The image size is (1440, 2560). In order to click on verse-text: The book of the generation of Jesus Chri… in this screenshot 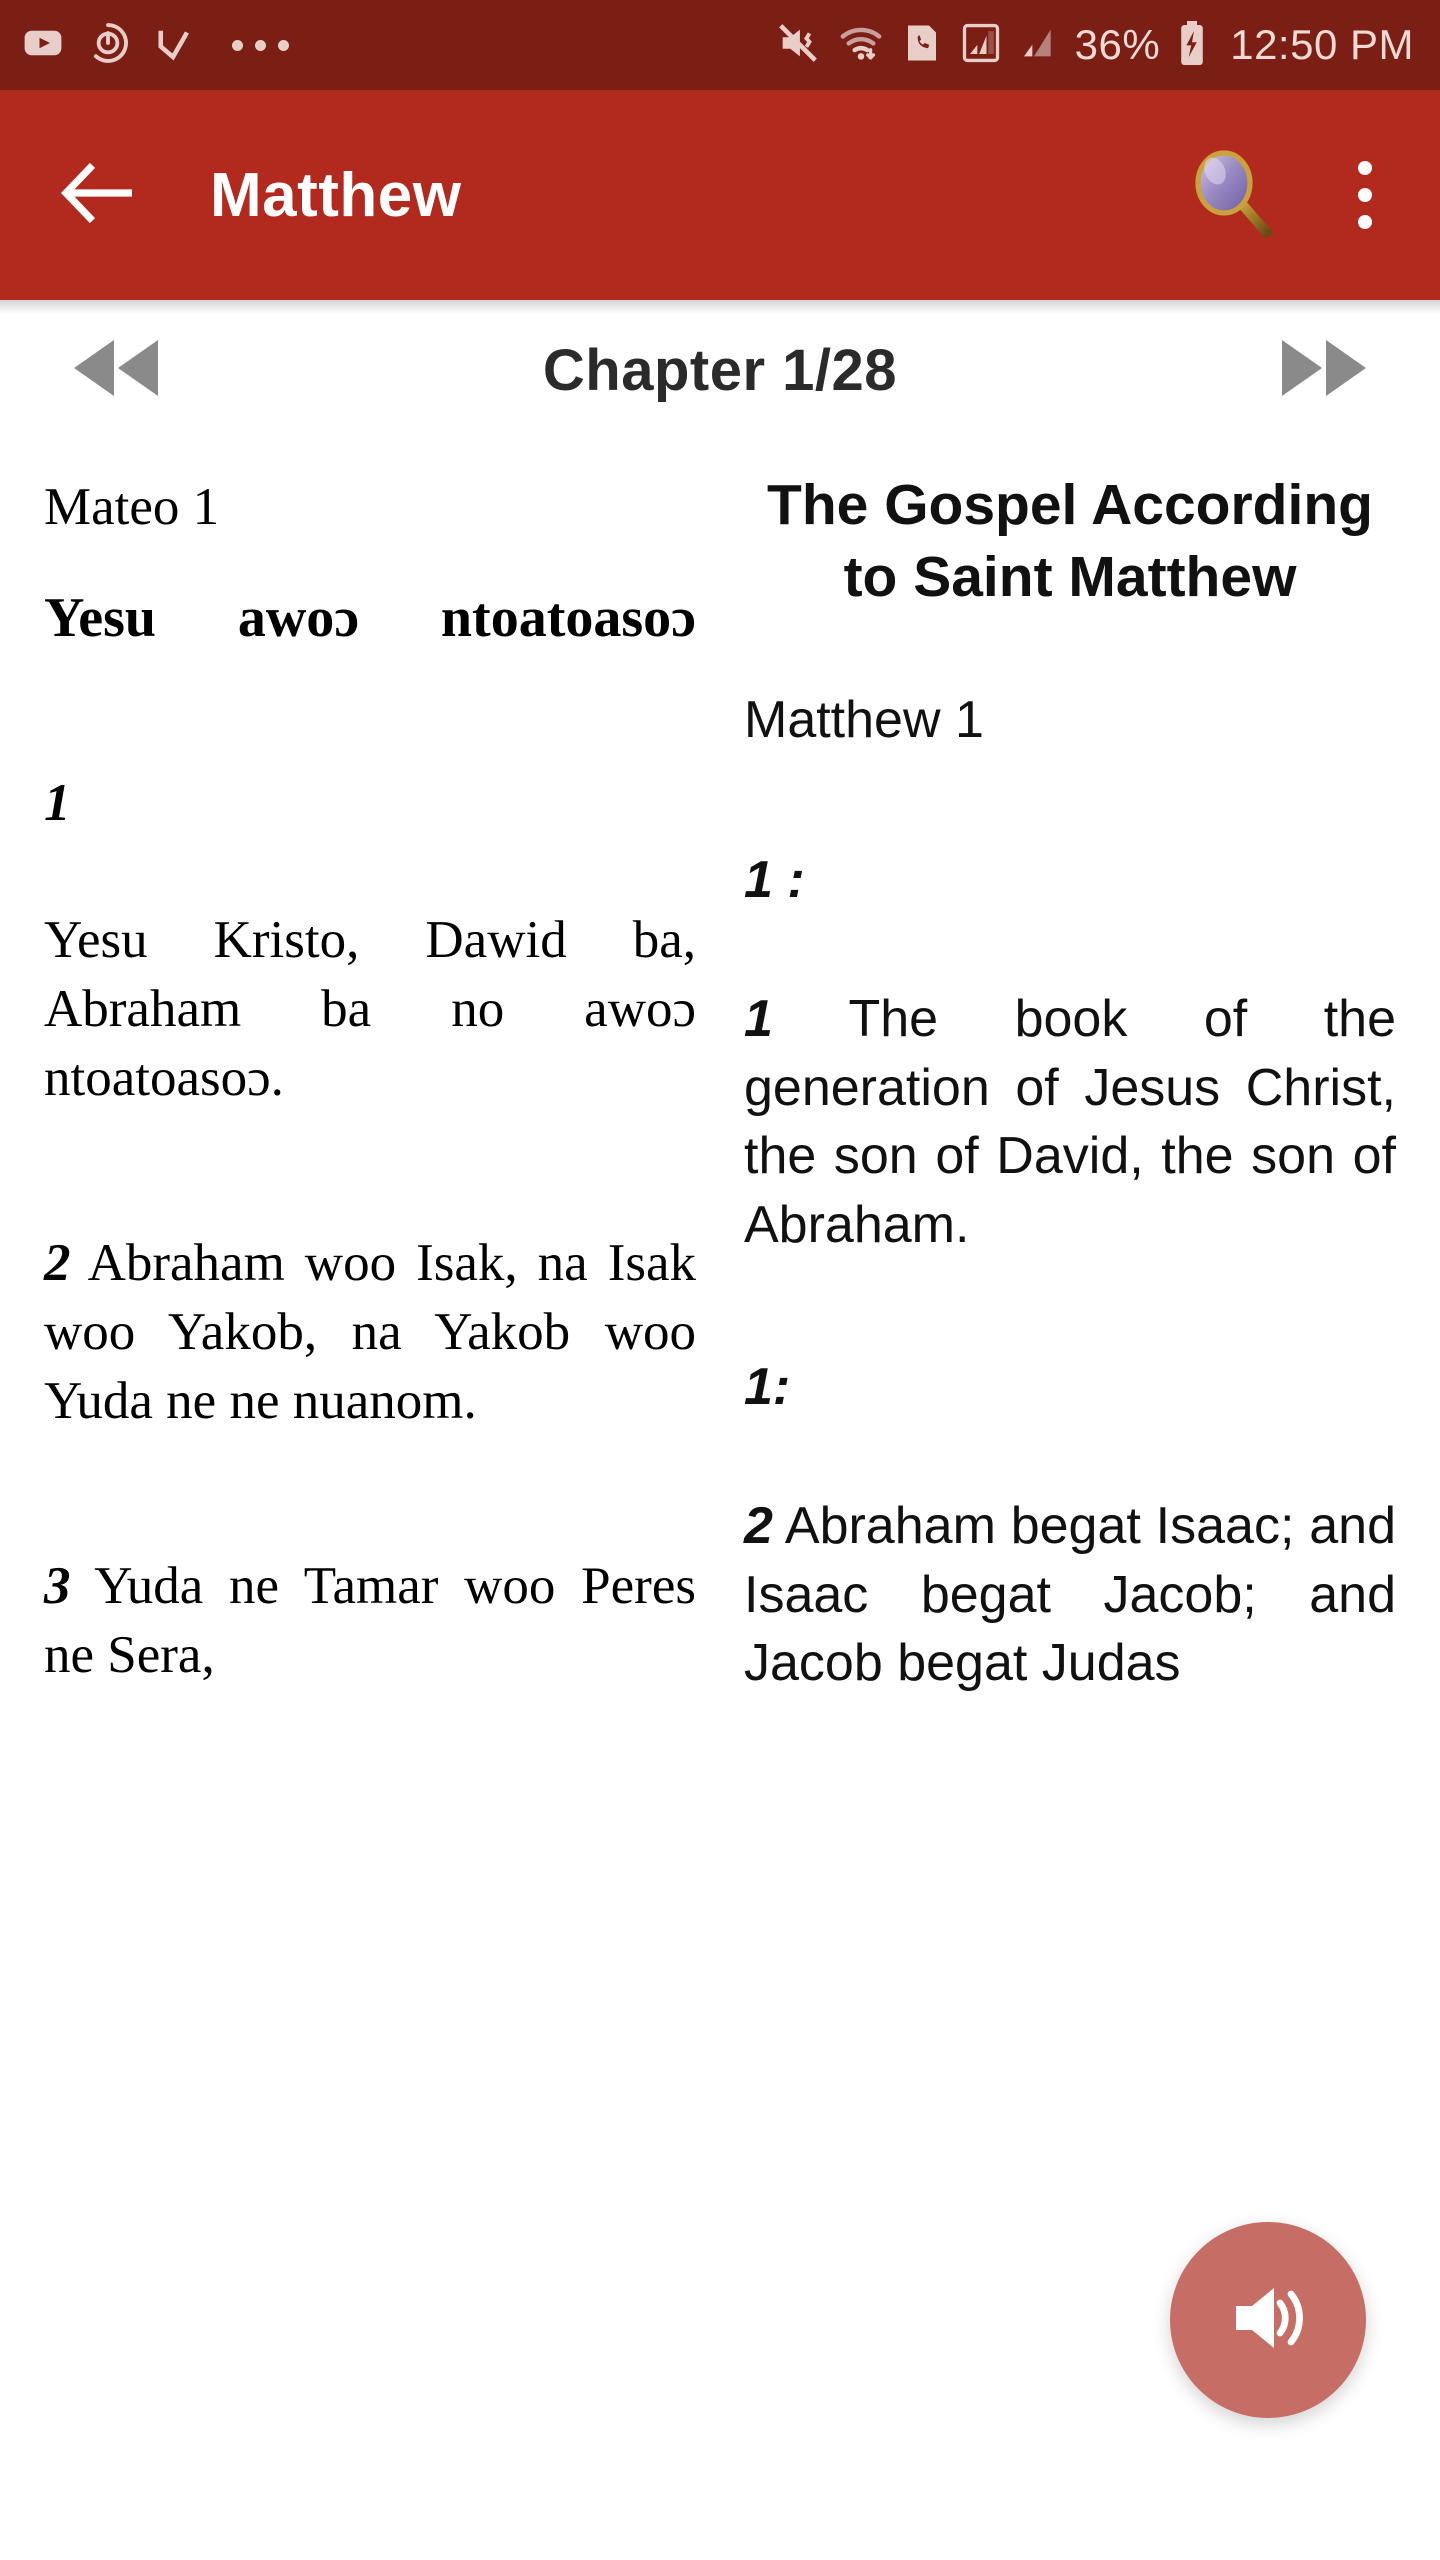, I will do `click(1070, 1122)`.